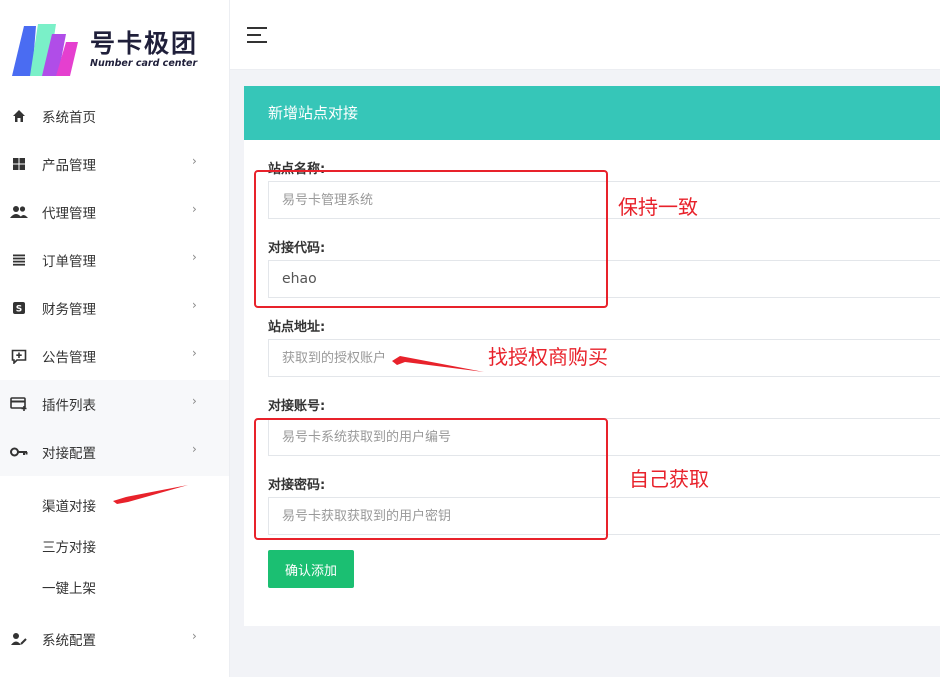 The height and width of the screenshot is (677, 940). What do you see at coordinates (114, 404) in the screenshot?
I see `sidebar-item-plugins: 插件列表 ›` at bounding box center [114, 404].